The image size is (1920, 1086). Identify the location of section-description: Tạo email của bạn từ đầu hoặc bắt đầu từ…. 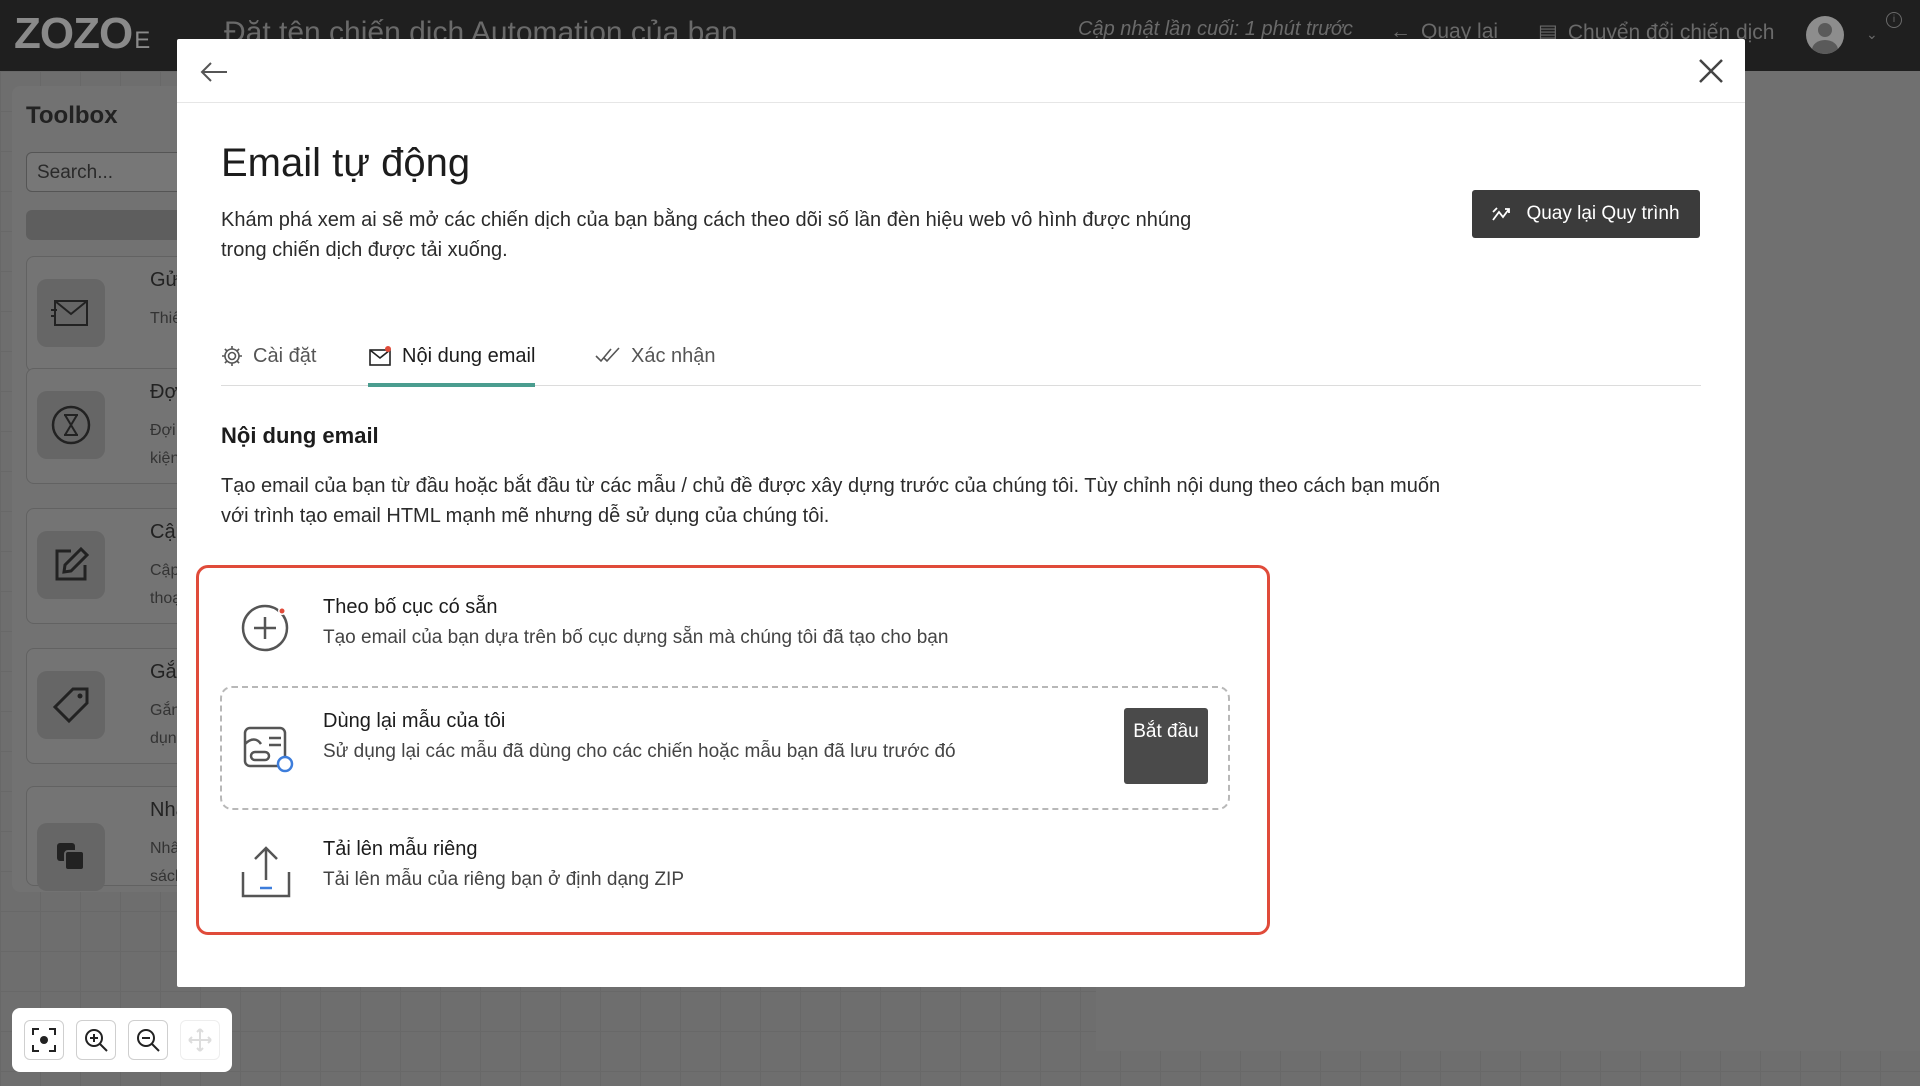
(831, 501).